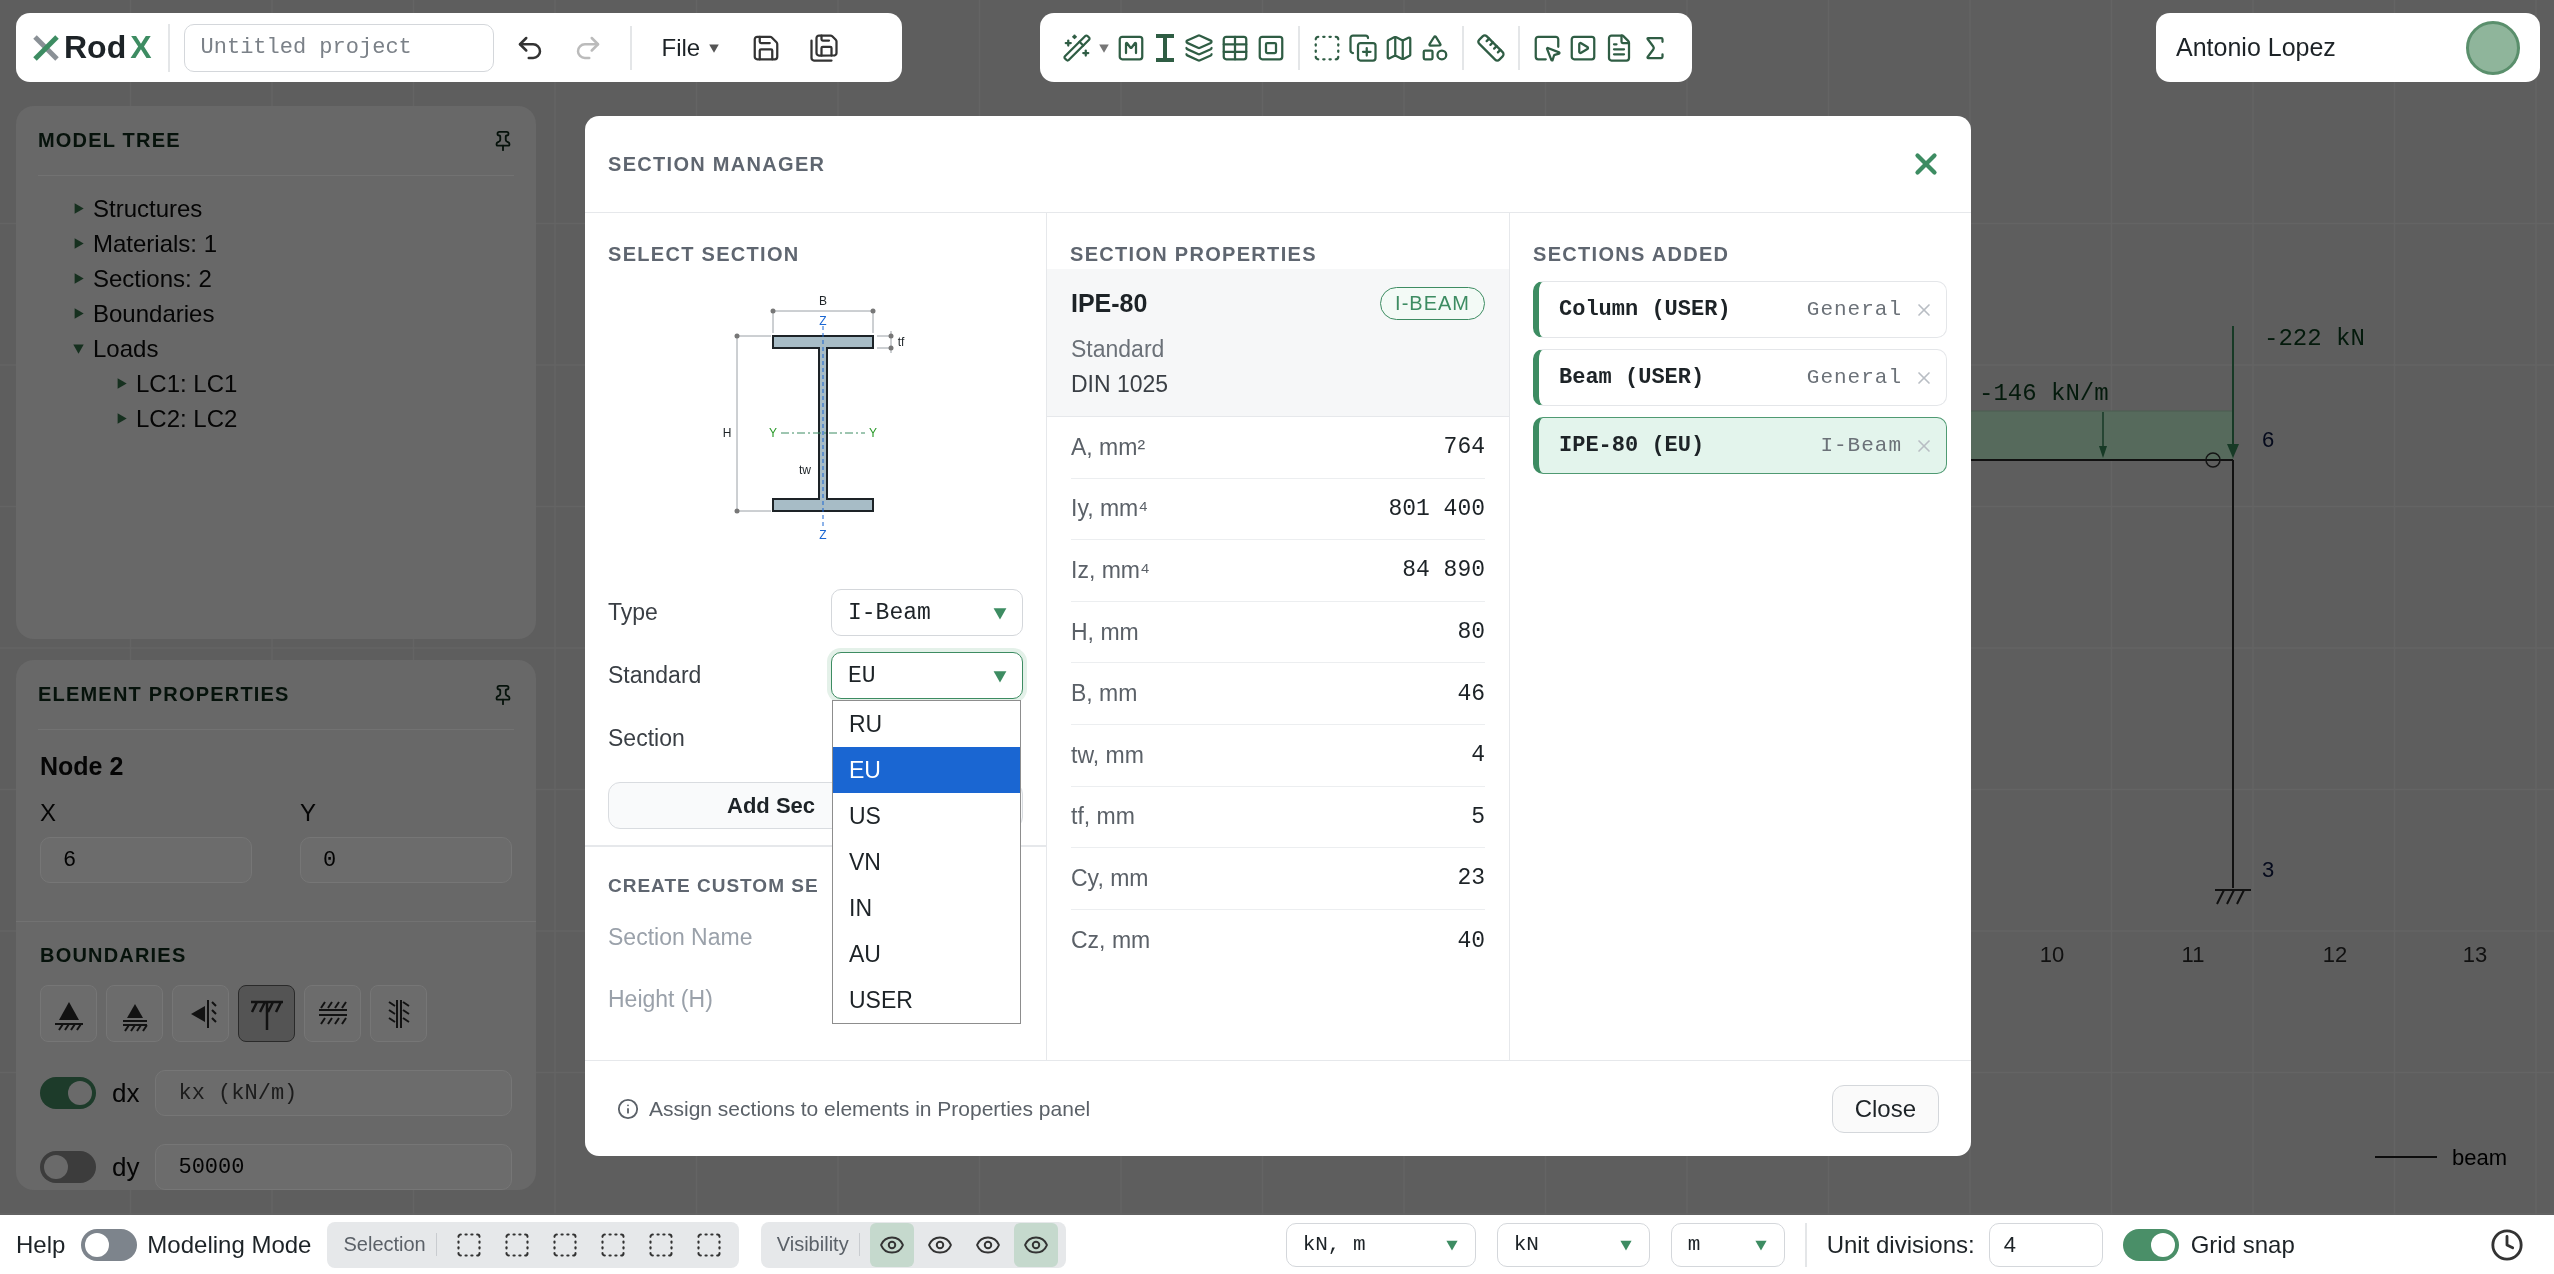 Image resolution: width=2554 pixels, height=1274 pixels. I want to click on field-label: Height (H), so click(660, 999).